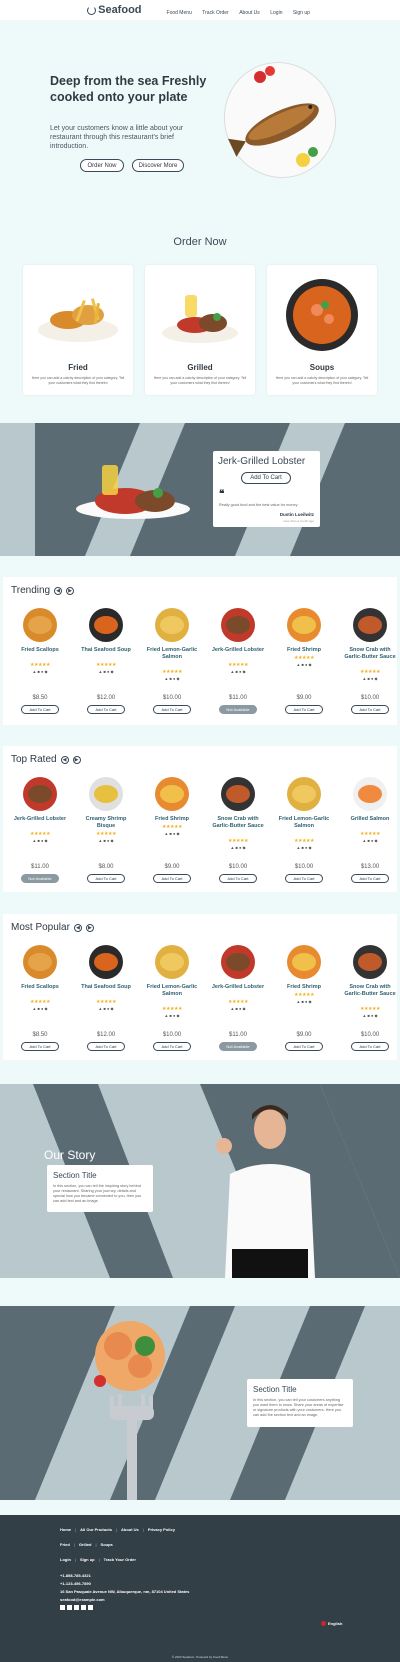 The height and width of the screenshot is (1662, 400). I want to click on featured-author: Dustin Lueilwitz, so click(296, 514).